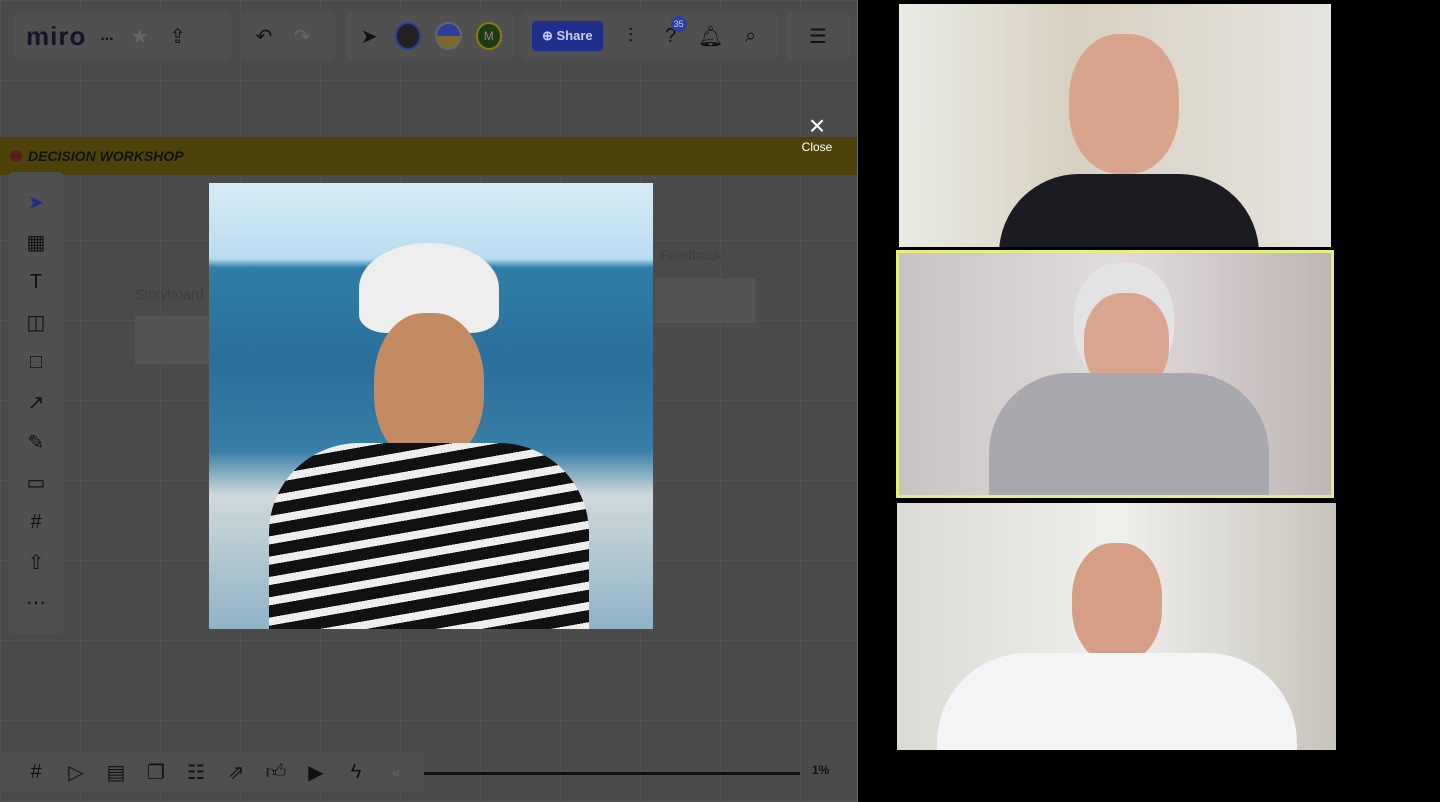  I want to click on thumbs-up-icon: 👍︎, so click(276, 772).